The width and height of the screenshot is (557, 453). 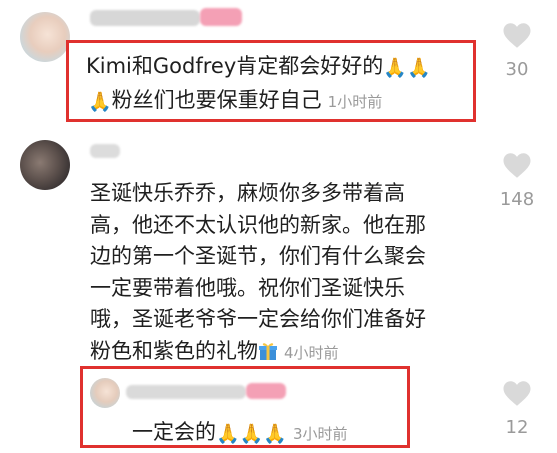 What do you see at coordinates (517, 409) in the screenshot?
I see `like-button: 12` at bounding box center [517, 409].